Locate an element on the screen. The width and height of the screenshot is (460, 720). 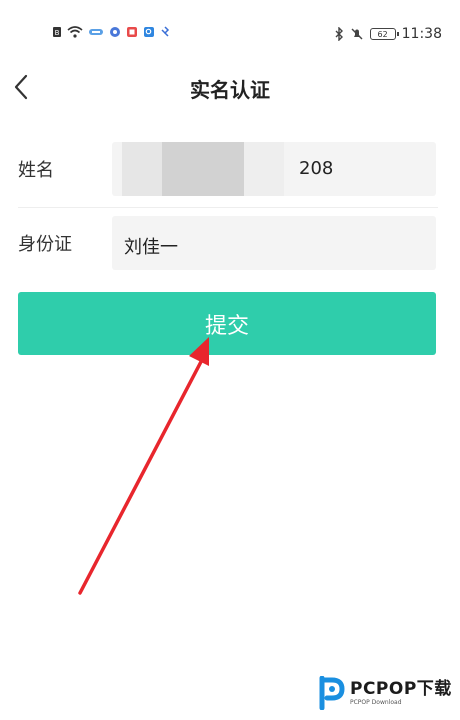
name-input: 208 is located at coordinates (274, 169).